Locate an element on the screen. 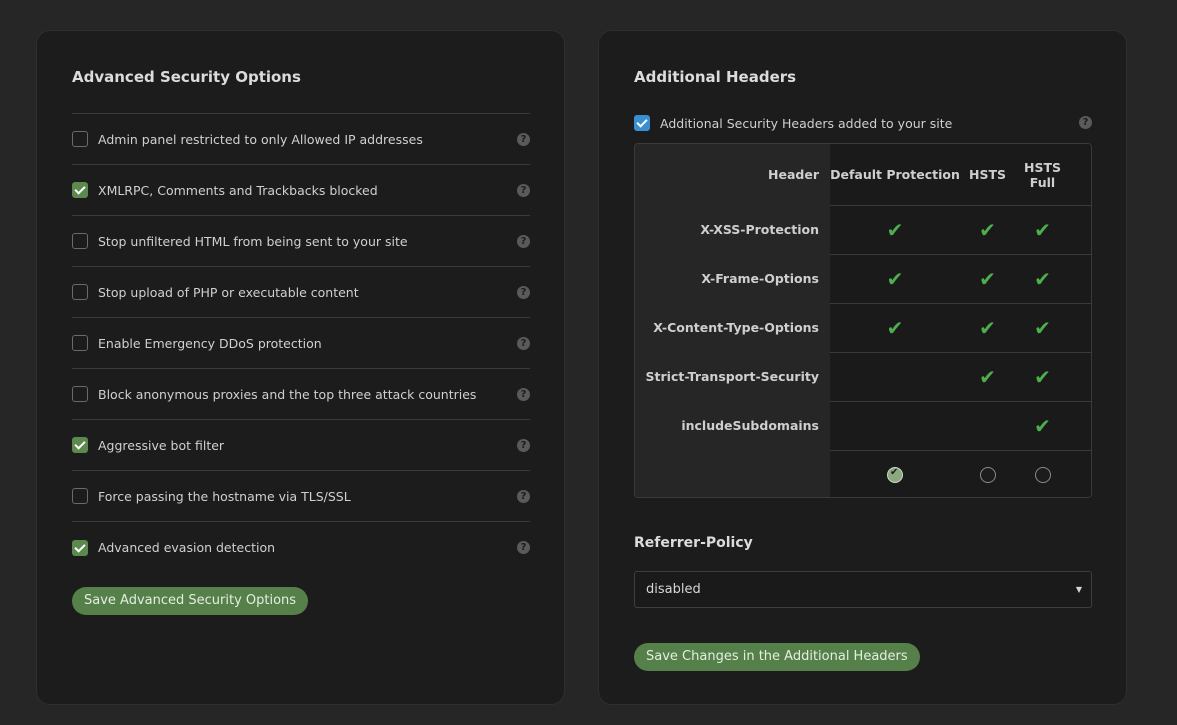 This screenshot has width=1177, height=725. option-label: Aggressive bot filter is located at coordinates (161, 445).